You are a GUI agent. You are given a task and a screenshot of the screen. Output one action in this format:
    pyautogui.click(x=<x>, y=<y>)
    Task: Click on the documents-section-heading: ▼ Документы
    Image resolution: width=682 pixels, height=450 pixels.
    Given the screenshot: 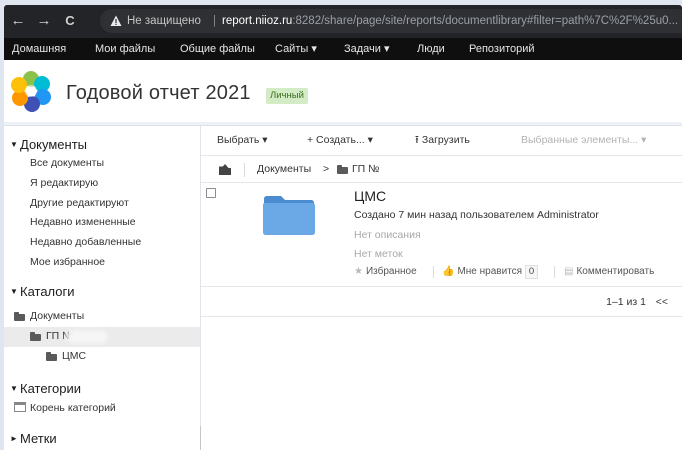 What is the action you would take?
    pyautogui.click(x=48, y=144)
    